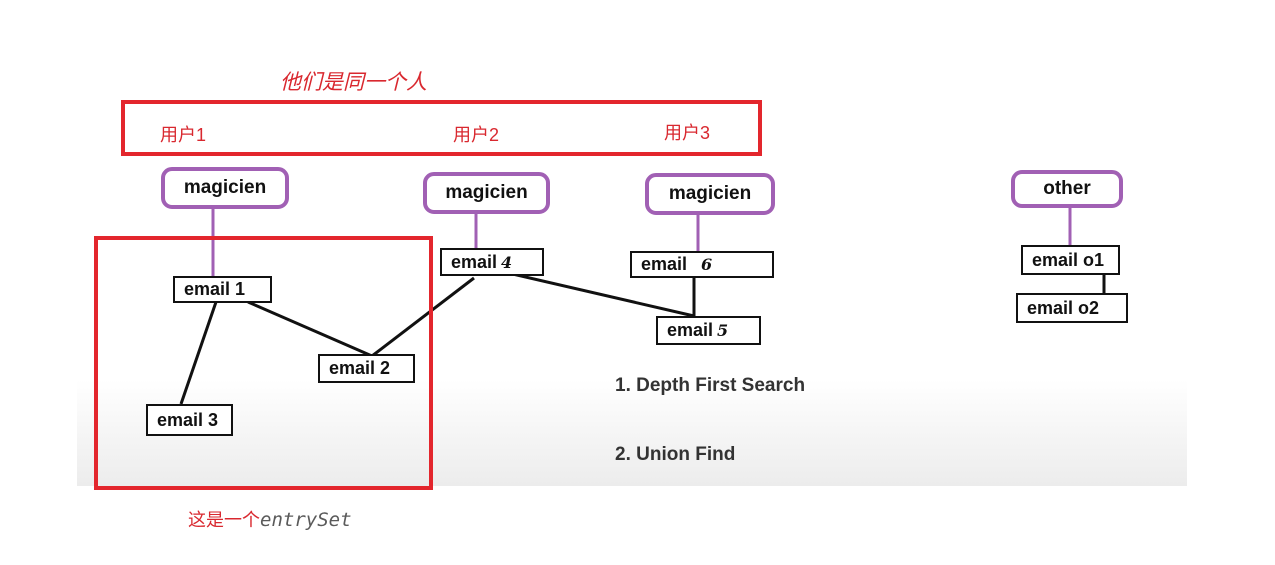 This screenshot has width=1275, height=565. What do you see at coordinates (507, 262) in the screenshot?
I see `email-node-4-number: 4` at bounding box center [507, 262].